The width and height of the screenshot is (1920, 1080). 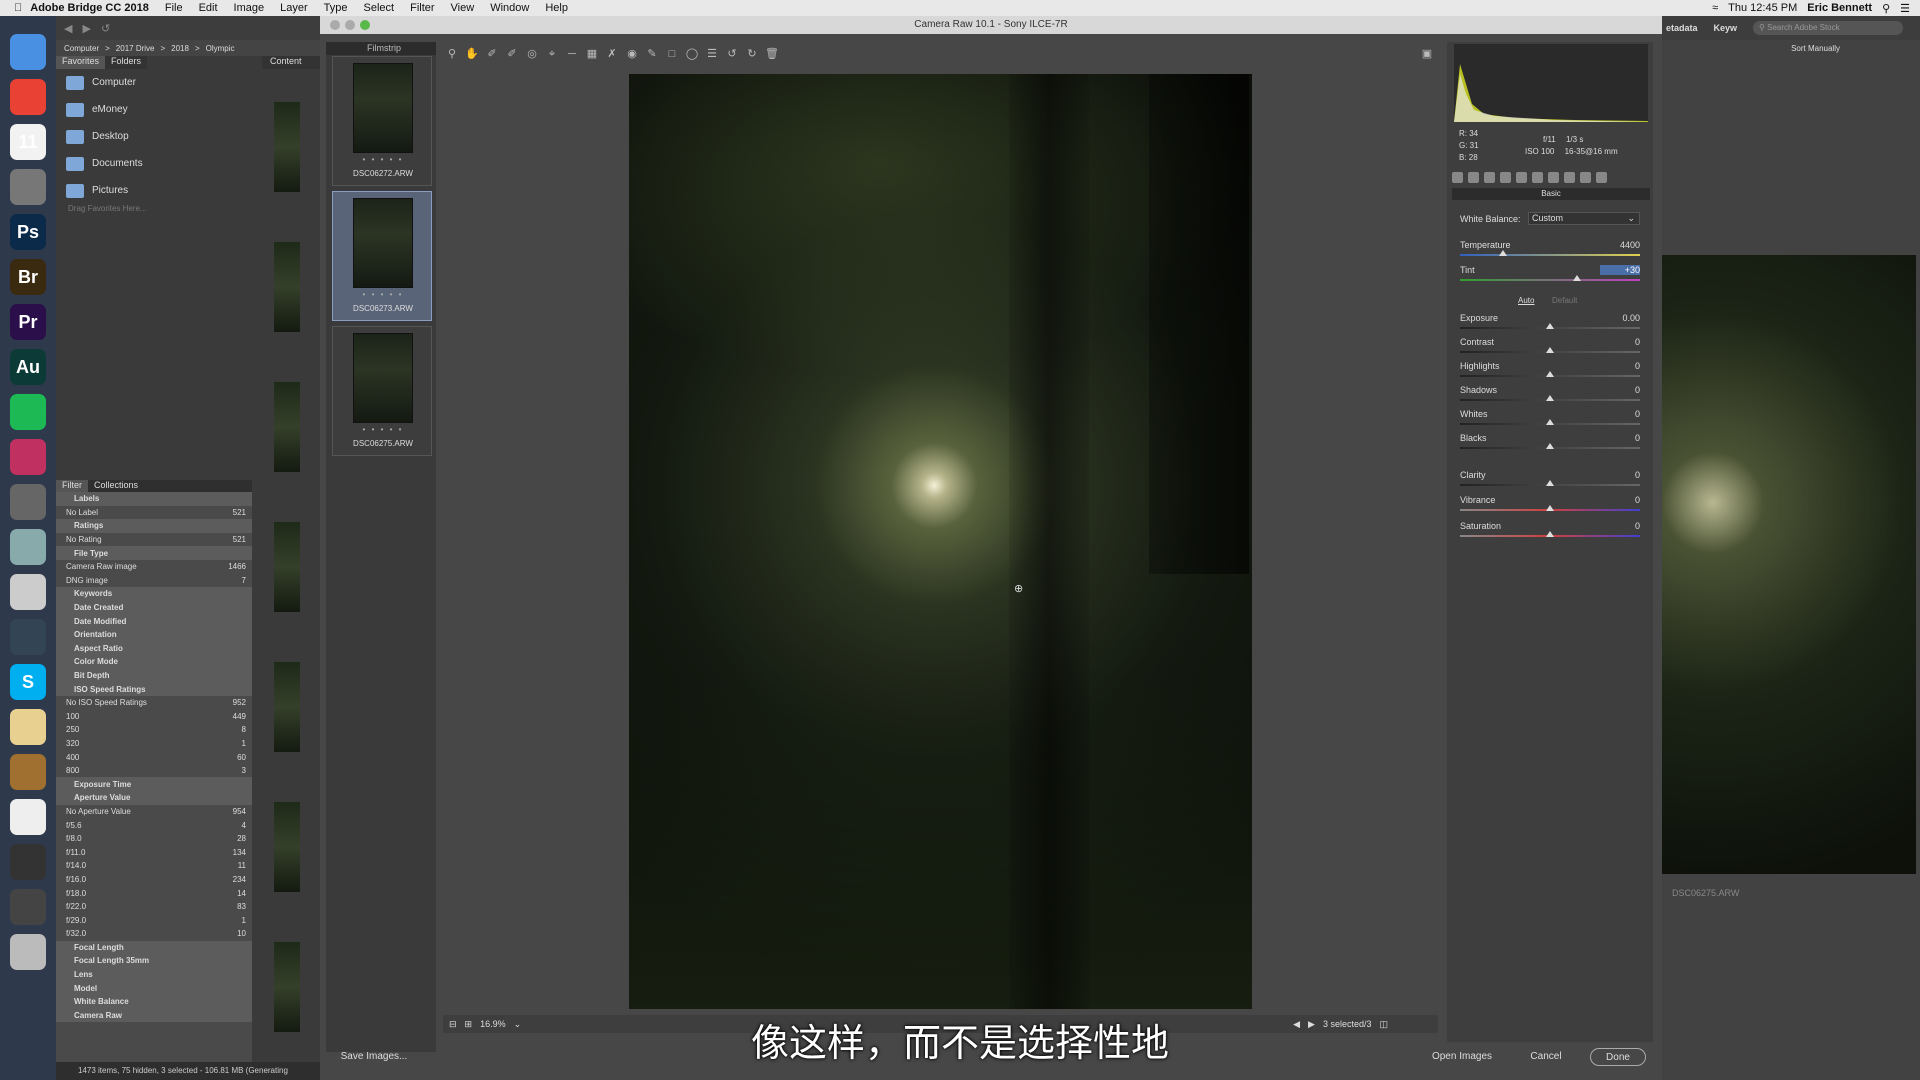 What do you see at coordinates (154, 513) in the screenshot?
I see `filter-item: No Label 521` at bounding box center [154, 513].